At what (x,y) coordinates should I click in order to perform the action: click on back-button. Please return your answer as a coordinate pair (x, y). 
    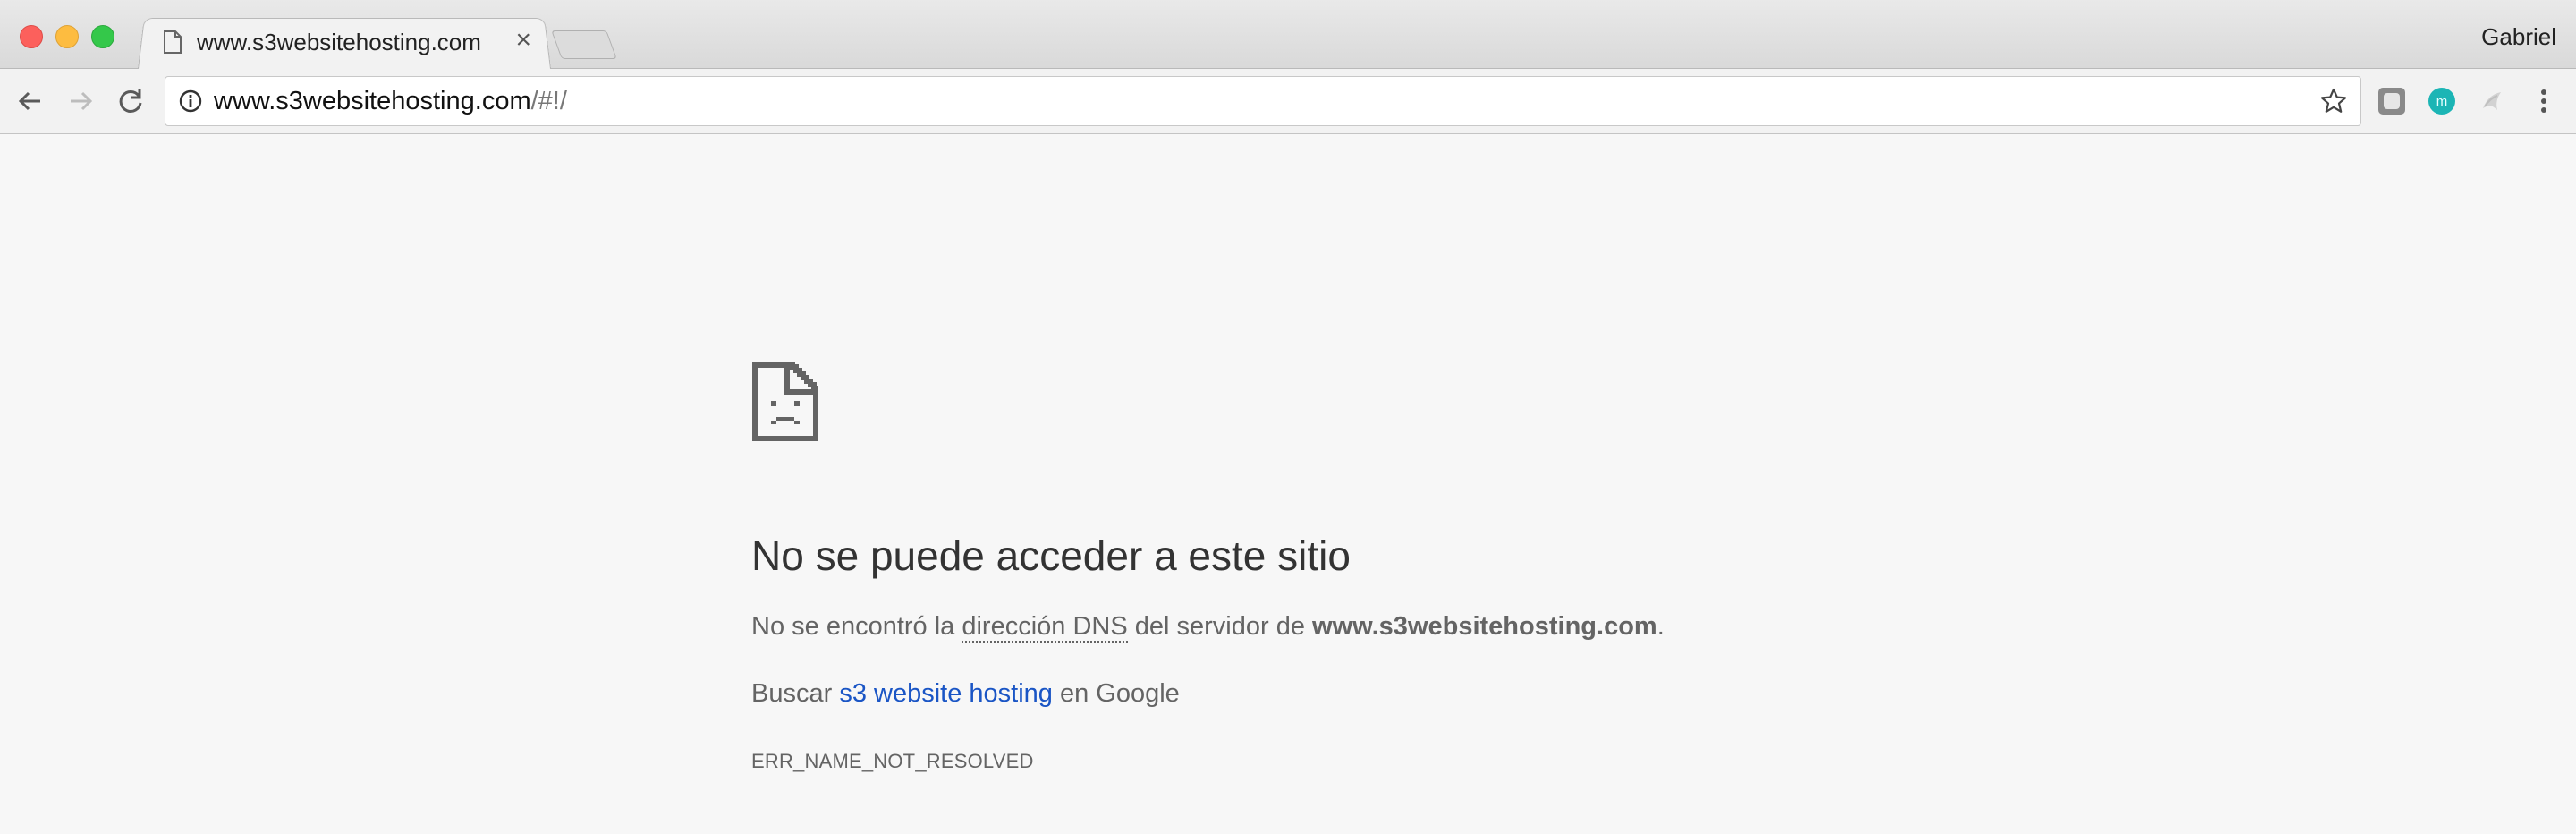
    Looking at the image, I should click on (30, 101).